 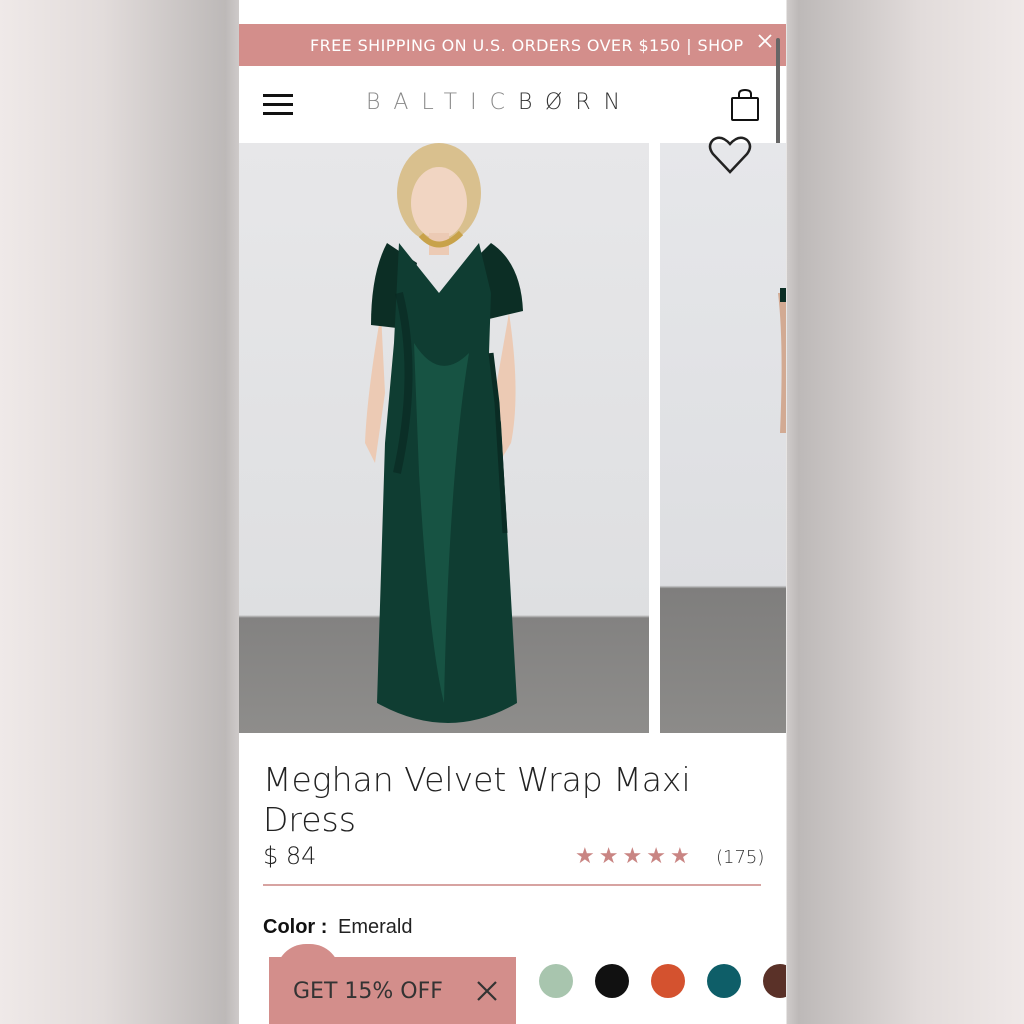 I want to click on swatch-black, so click(x=612, y=981).